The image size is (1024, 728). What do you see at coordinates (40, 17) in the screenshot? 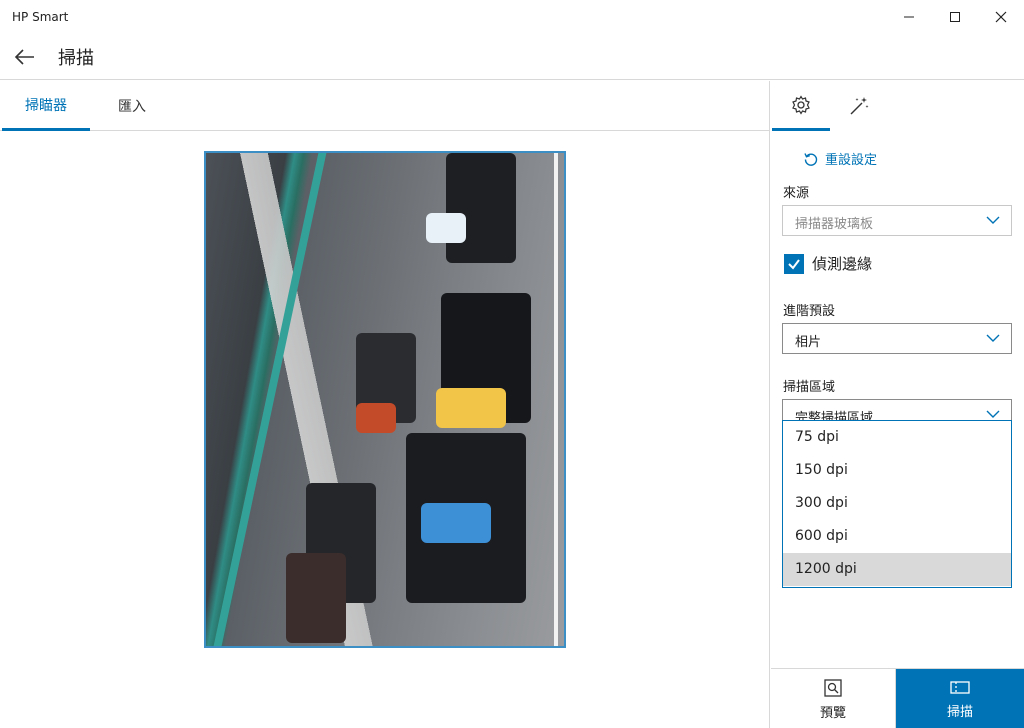
I see `app-title: HP Smart` at bounding box center [40, 17].